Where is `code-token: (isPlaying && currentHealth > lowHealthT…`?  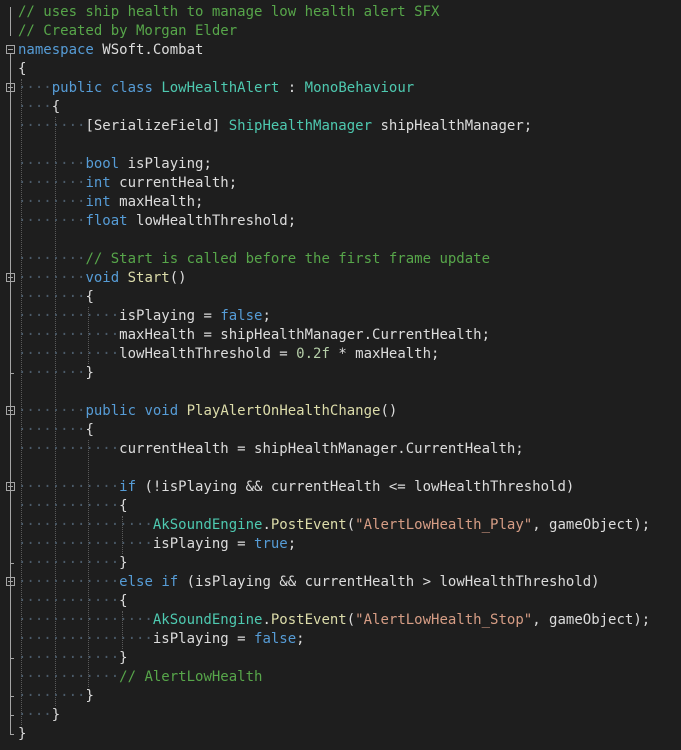 code-token: (isPlaying && currentHealth > lowHealthT… is located at coordinates (389, 582).